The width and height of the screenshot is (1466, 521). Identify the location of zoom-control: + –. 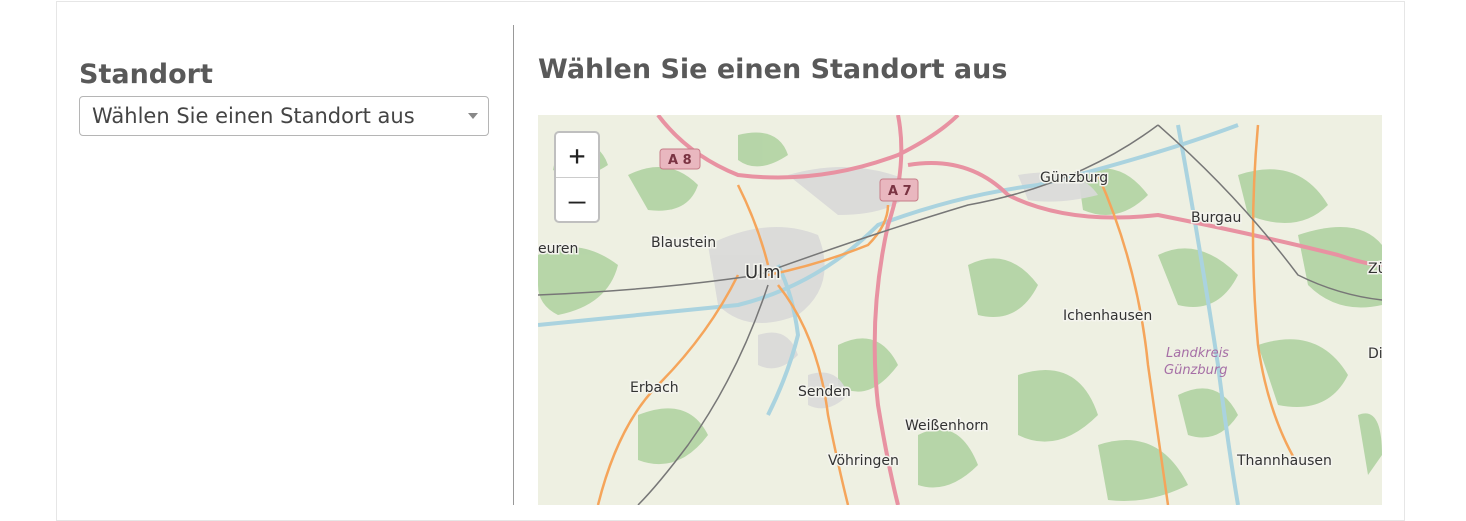
(577, 177).